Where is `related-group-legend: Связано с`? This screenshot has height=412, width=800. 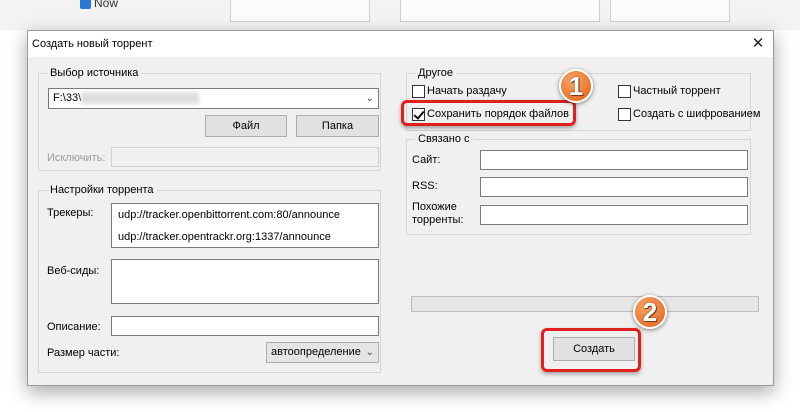 related-group-legend: Связано с is located at coordinates (444, 139).